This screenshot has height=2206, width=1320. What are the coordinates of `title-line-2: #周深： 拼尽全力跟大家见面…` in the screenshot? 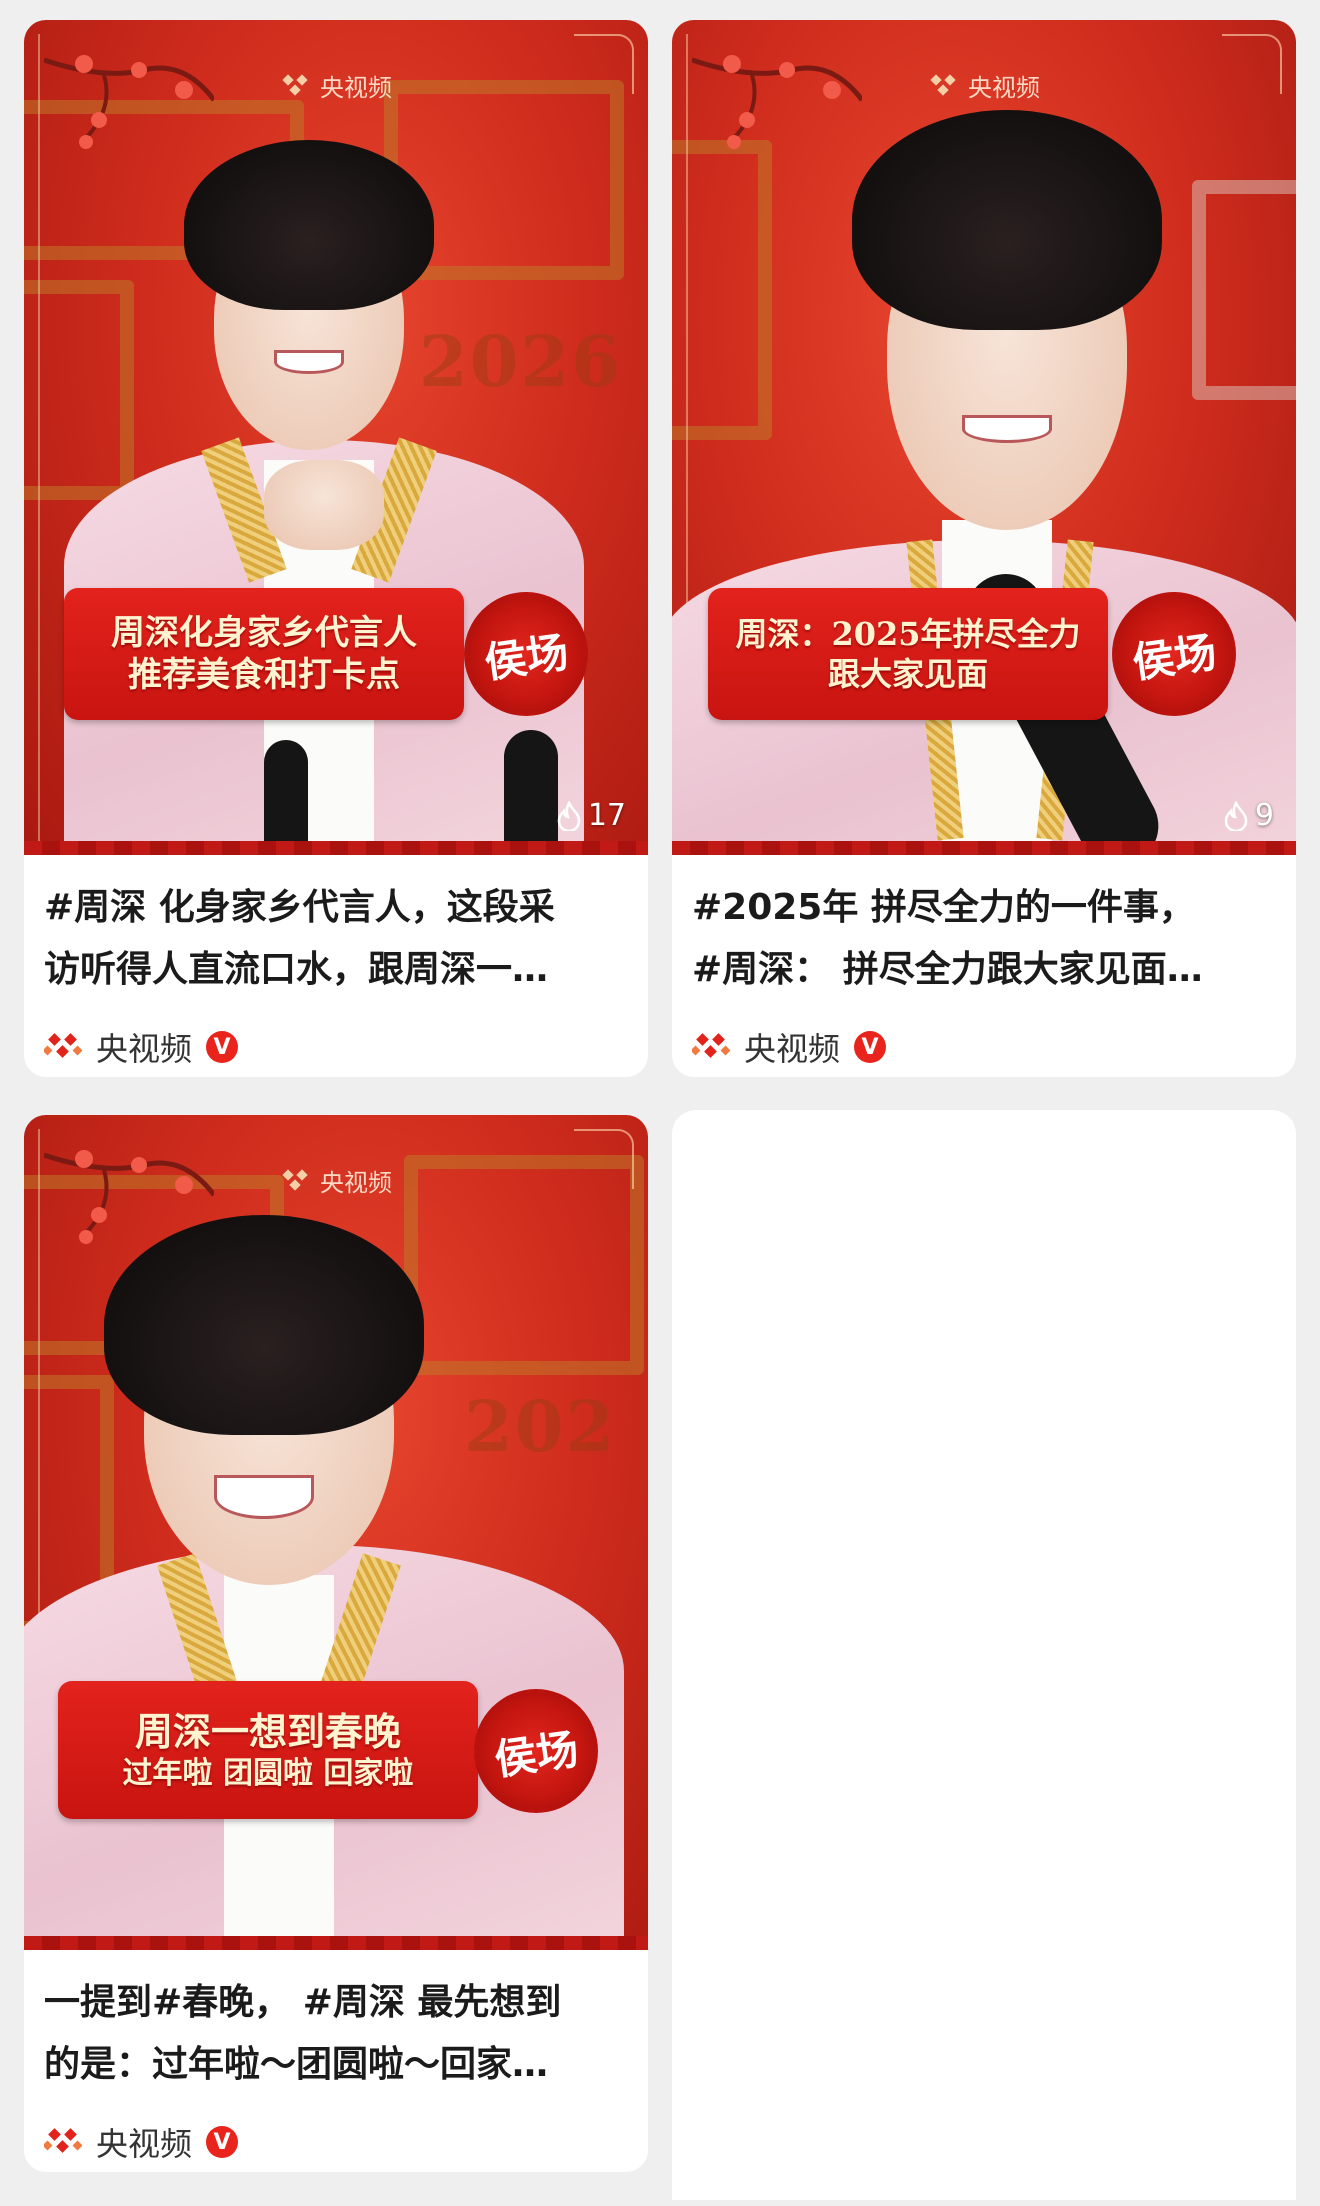 It's located at (947, 969).